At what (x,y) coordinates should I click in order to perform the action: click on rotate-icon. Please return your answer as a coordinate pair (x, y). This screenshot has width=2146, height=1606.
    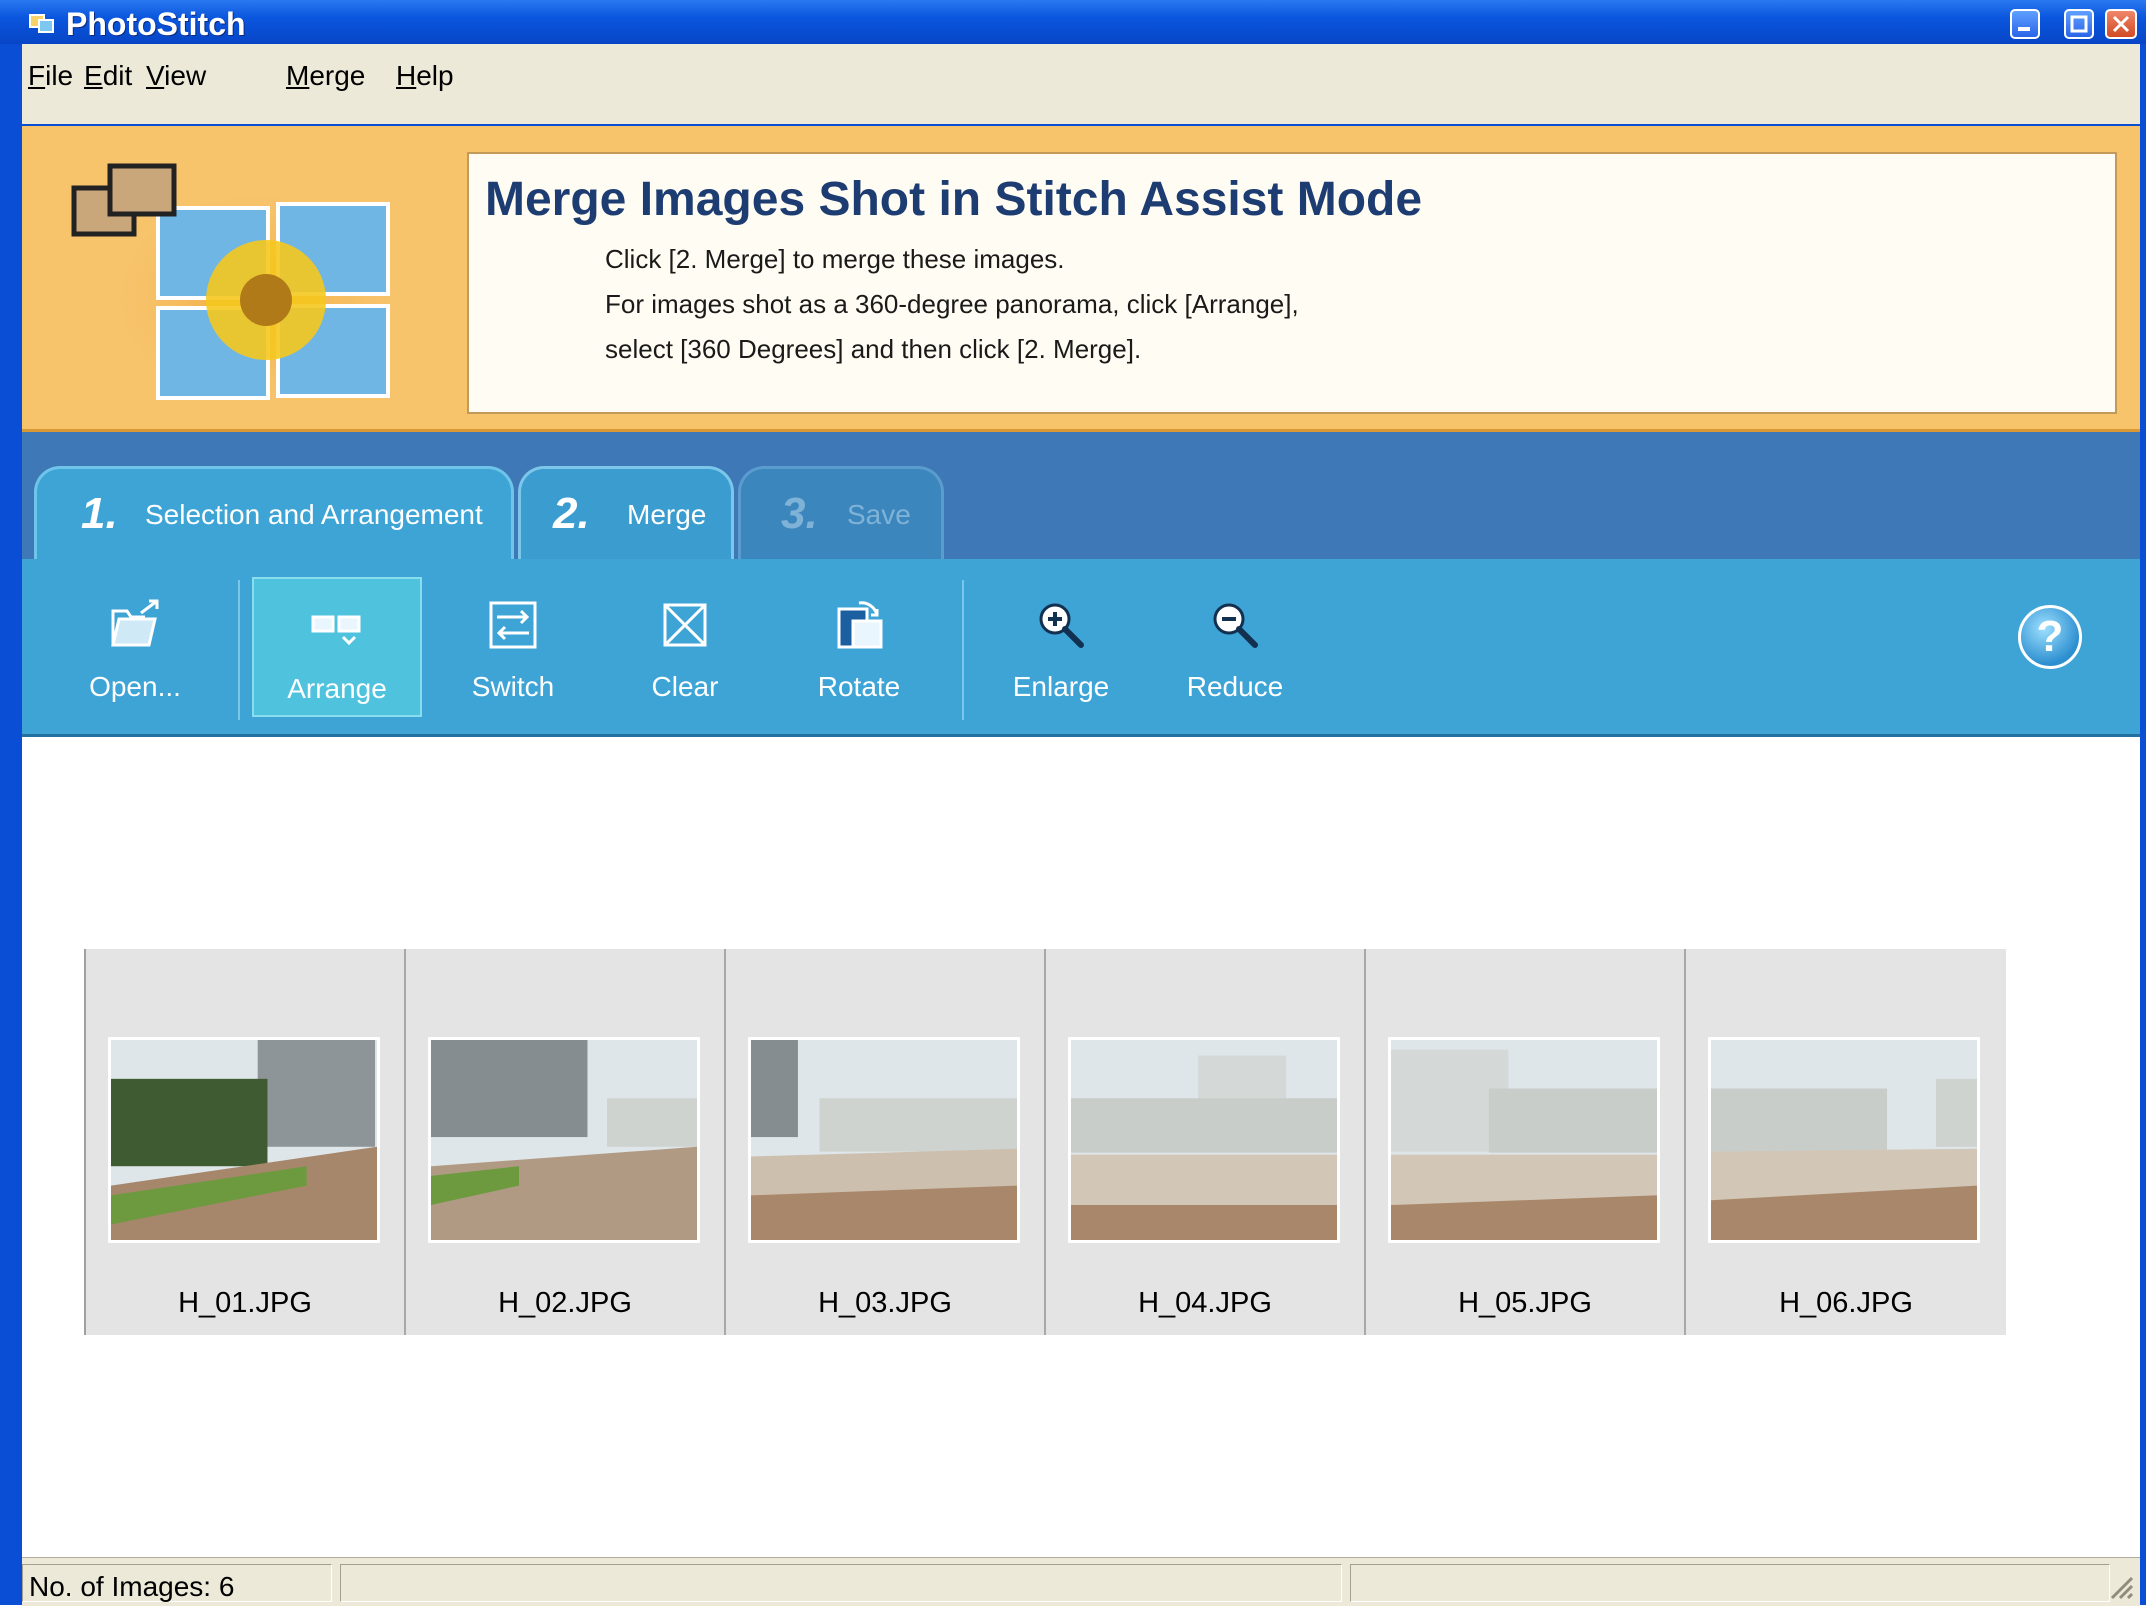
    Looking at the image, I should click on (860, 625).